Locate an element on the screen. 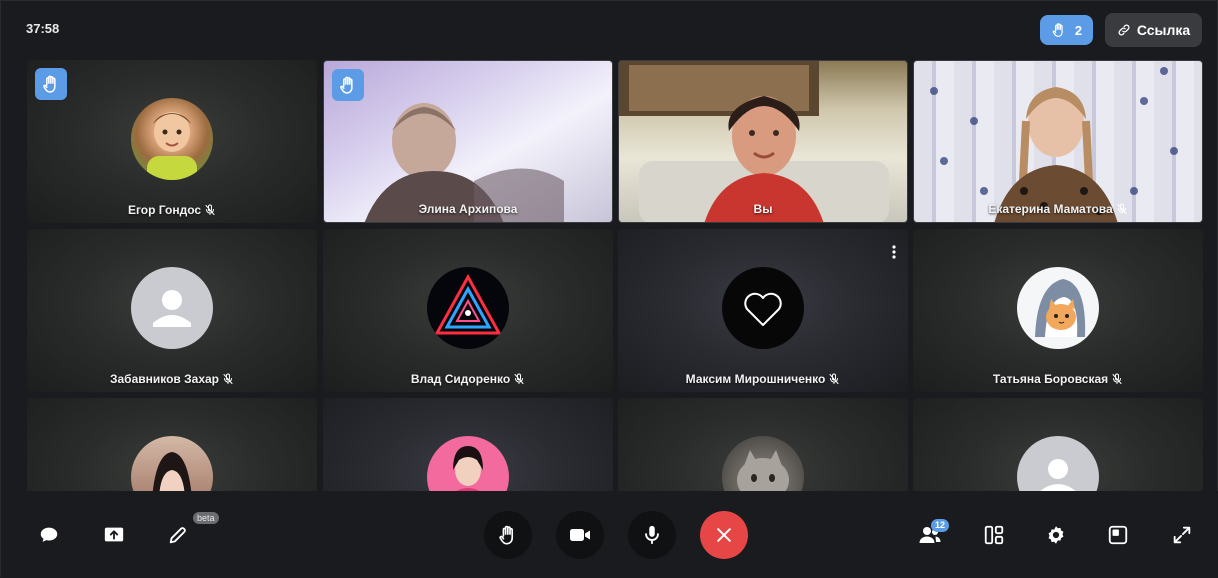  microphone-button is located at coordinates (652, 535).